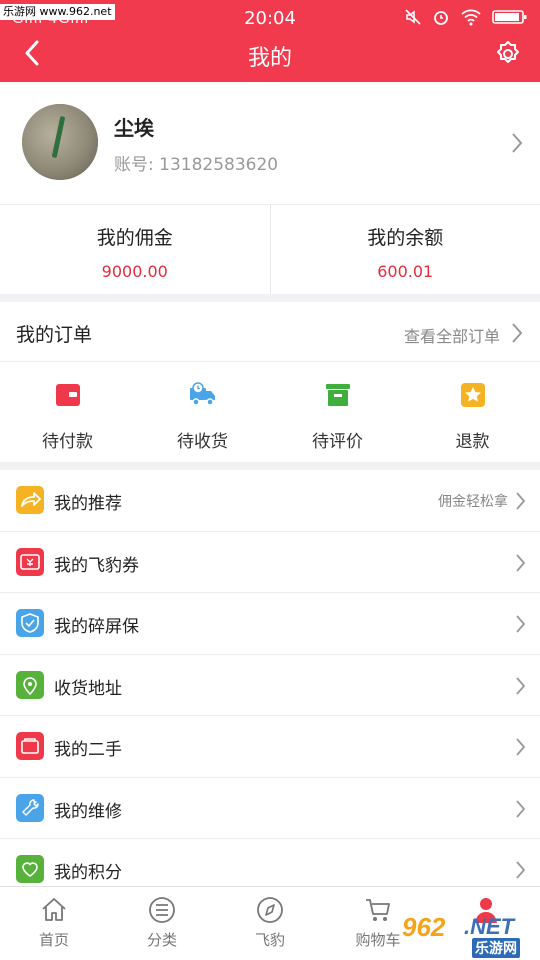 This screenshot has width=540, height=960. What do you see at coordinates (269, 58) in the screenshot?
I see `page-title: 我的` at bounding box center [269, 58].